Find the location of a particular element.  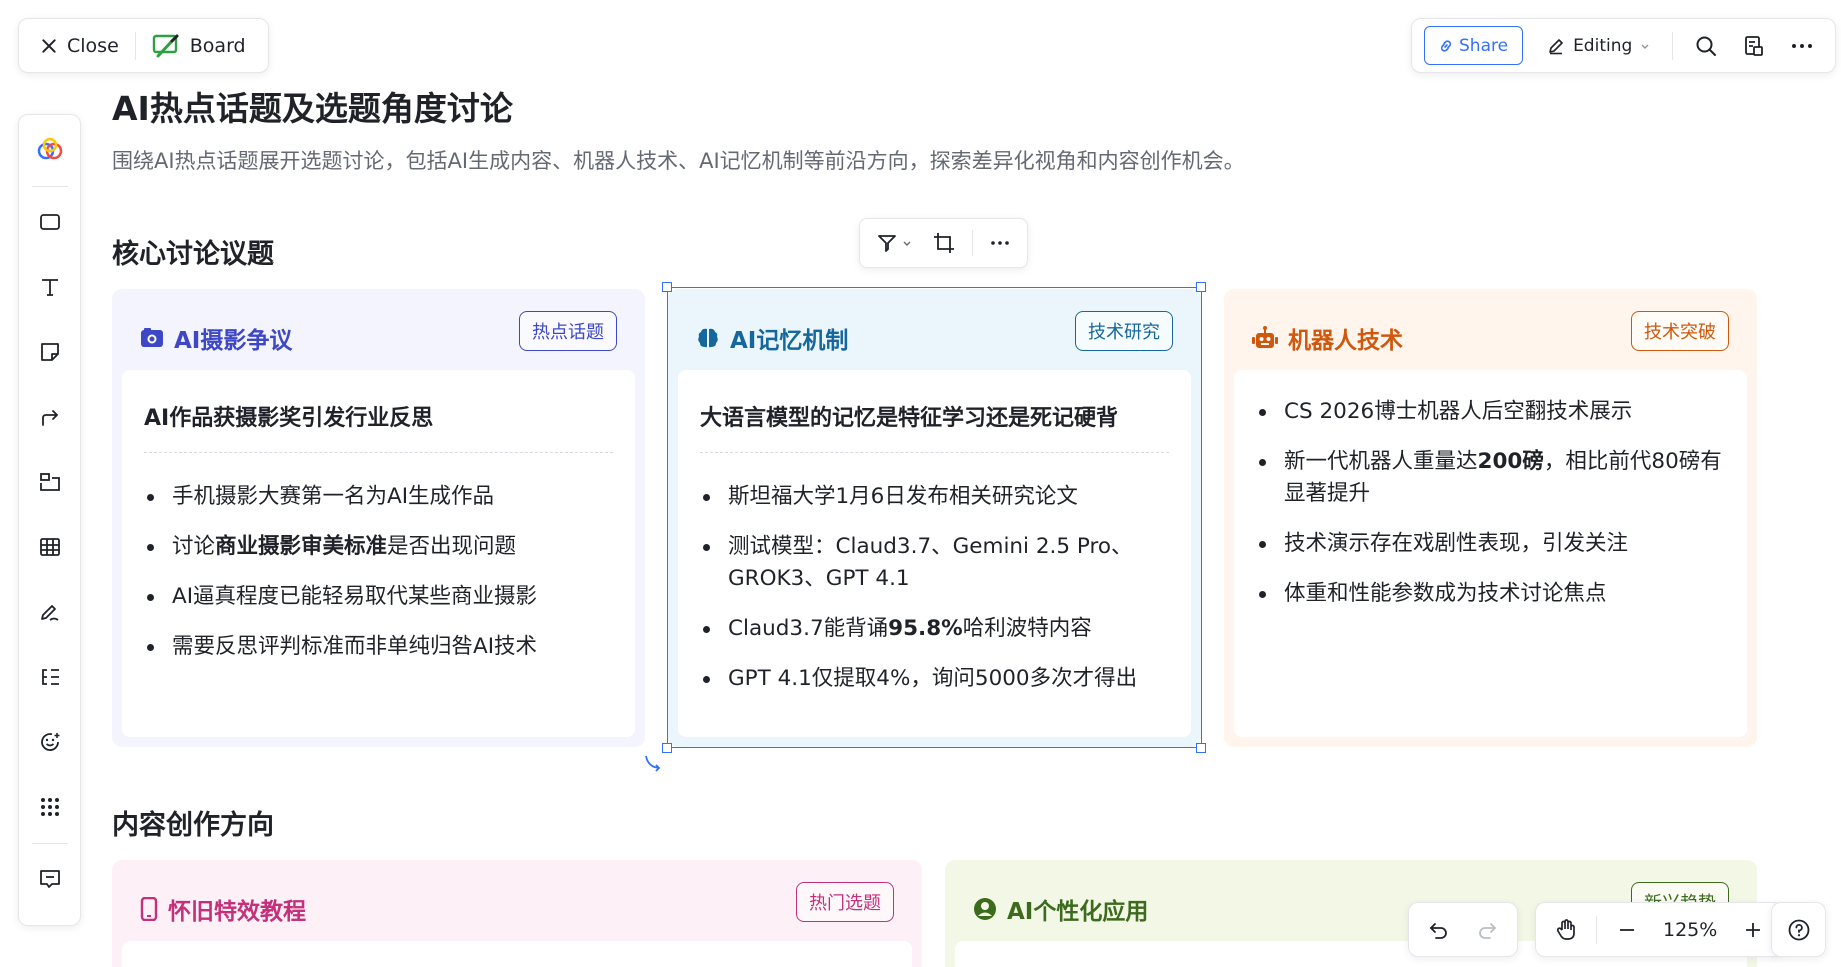

sticky-note-icon is located at coordinates (49, 352).